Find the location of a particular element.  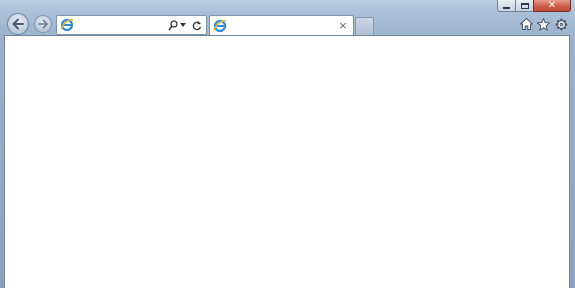

favorites-star-icon is located at coordinates (543, 24).